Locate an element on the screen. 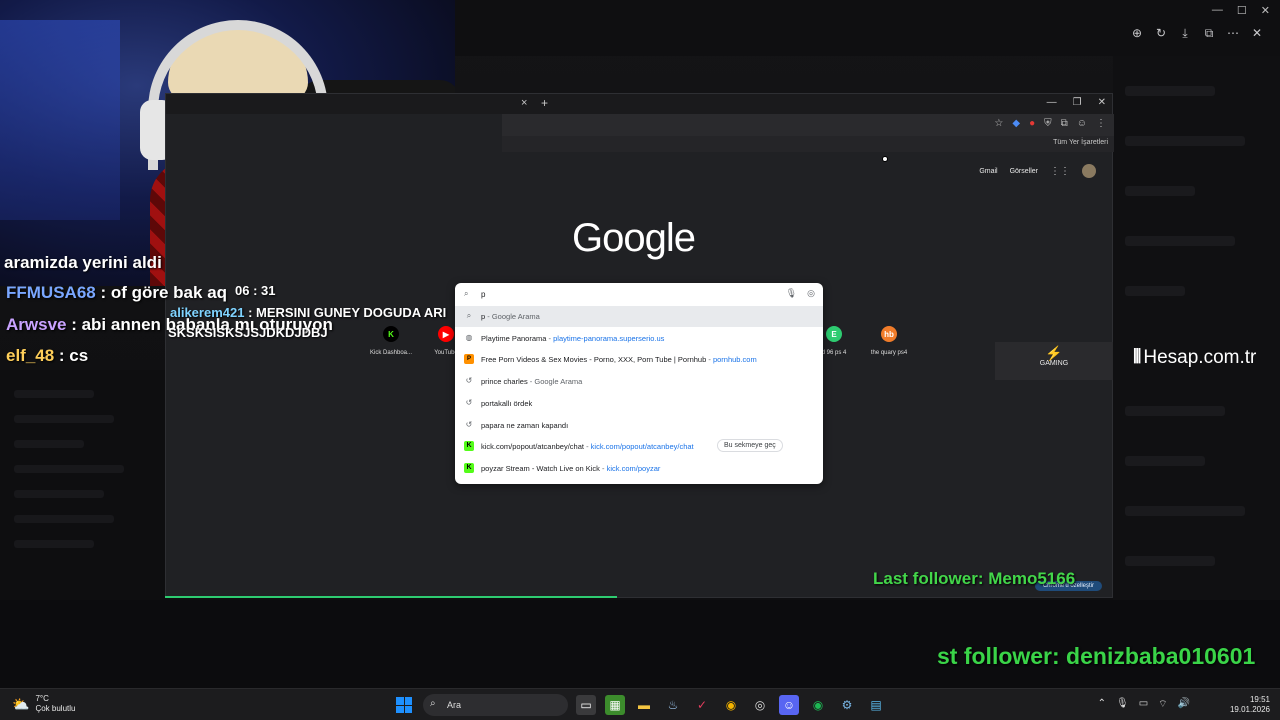 Image resolution: width=1280 pixels, height=720 pixels. chat-message: aramizda yerini aldi is located at coordinates (83, 262).